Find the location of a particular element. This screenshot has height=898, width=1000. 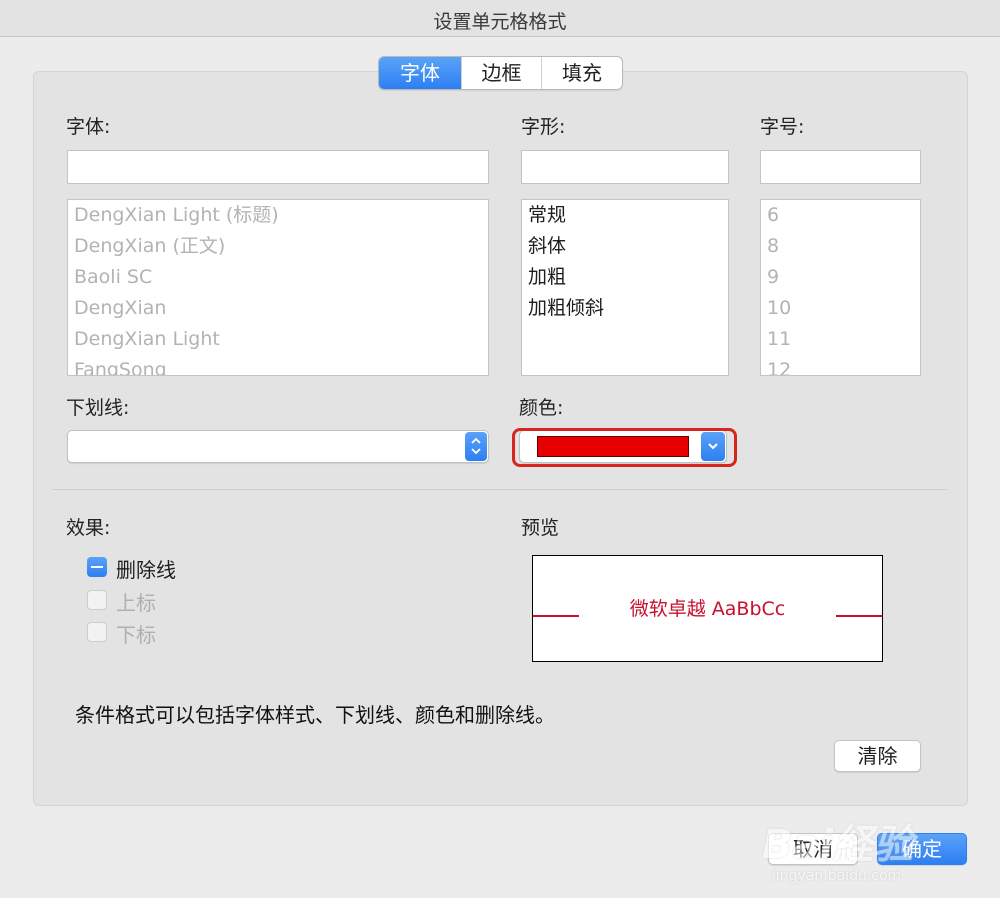

info-note: 条件格式可以包括字体样式、下划线、颜色和删除线。 is located at coordinates (315, 715).